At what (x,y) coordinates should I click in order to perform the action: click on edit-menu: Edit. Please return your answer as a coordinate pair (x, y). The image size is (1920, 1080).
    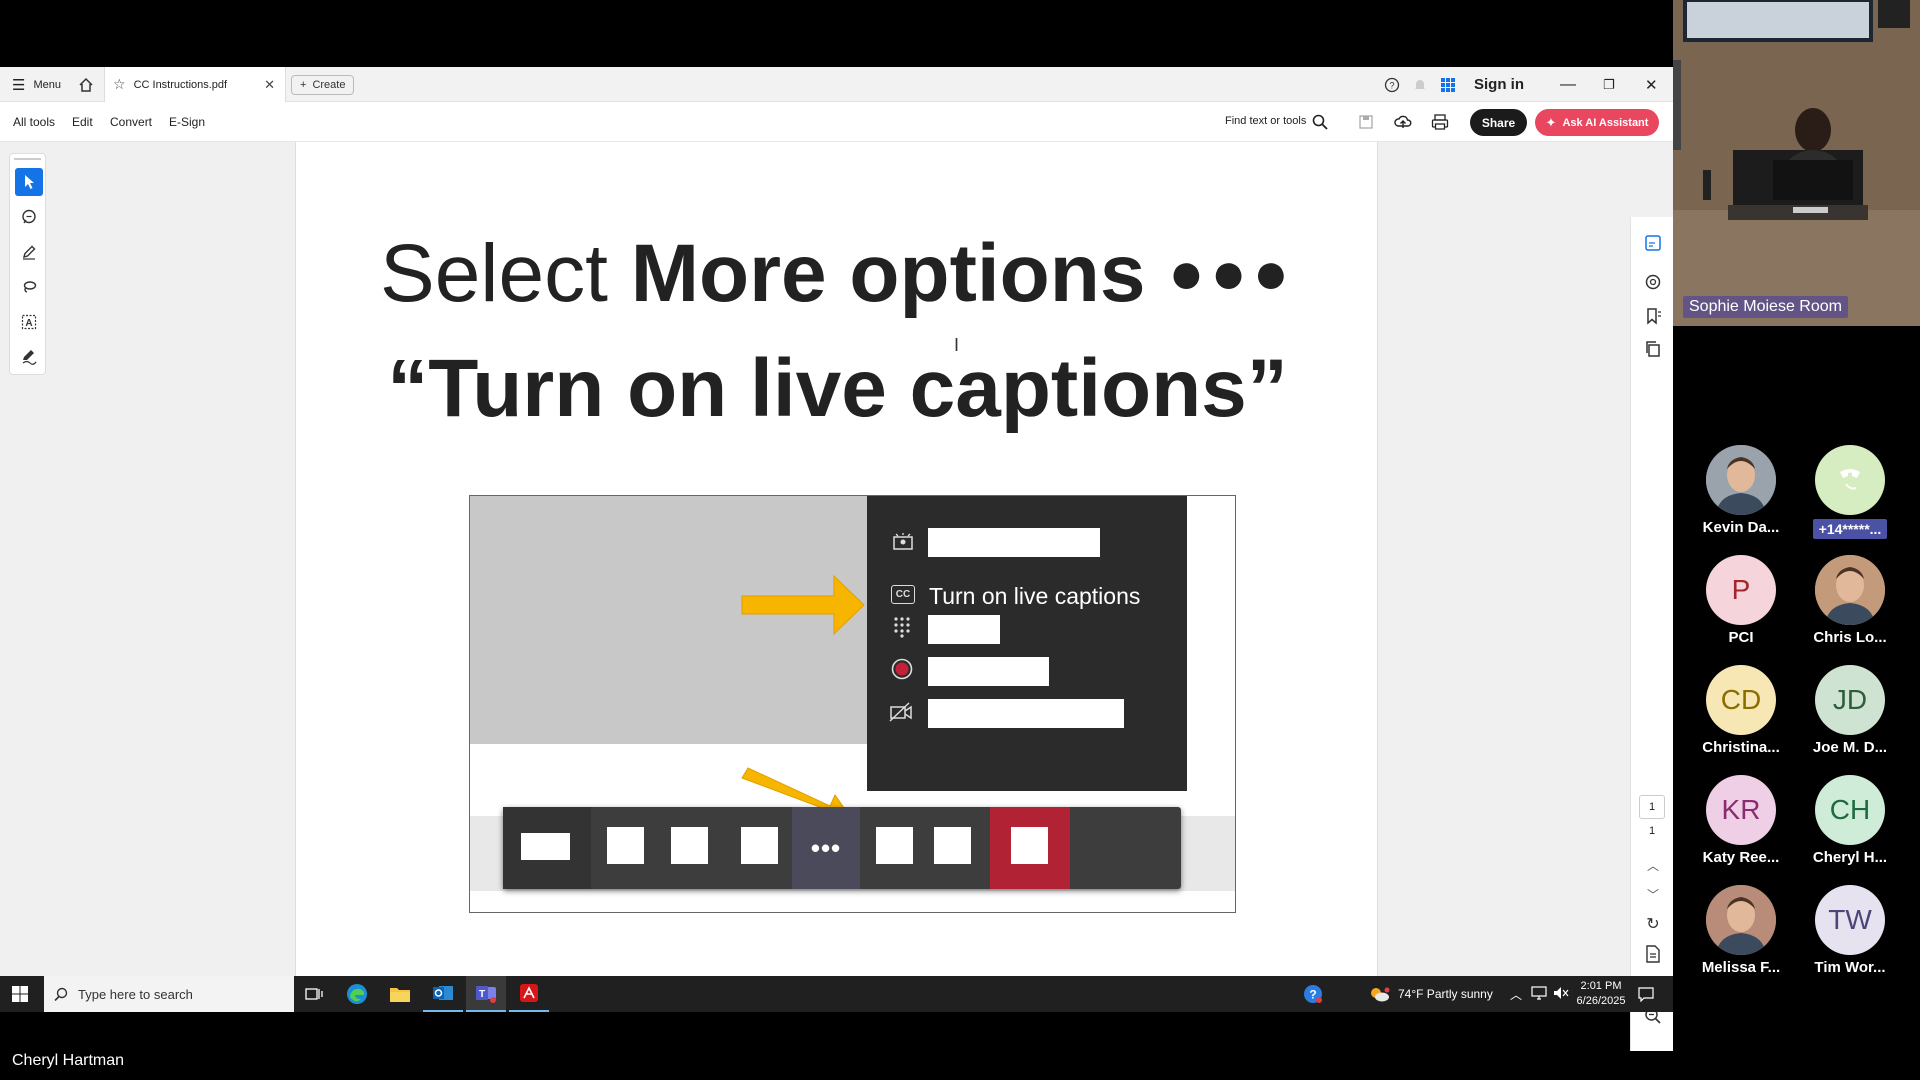
    Looking at the image, I should click on (82, 122).